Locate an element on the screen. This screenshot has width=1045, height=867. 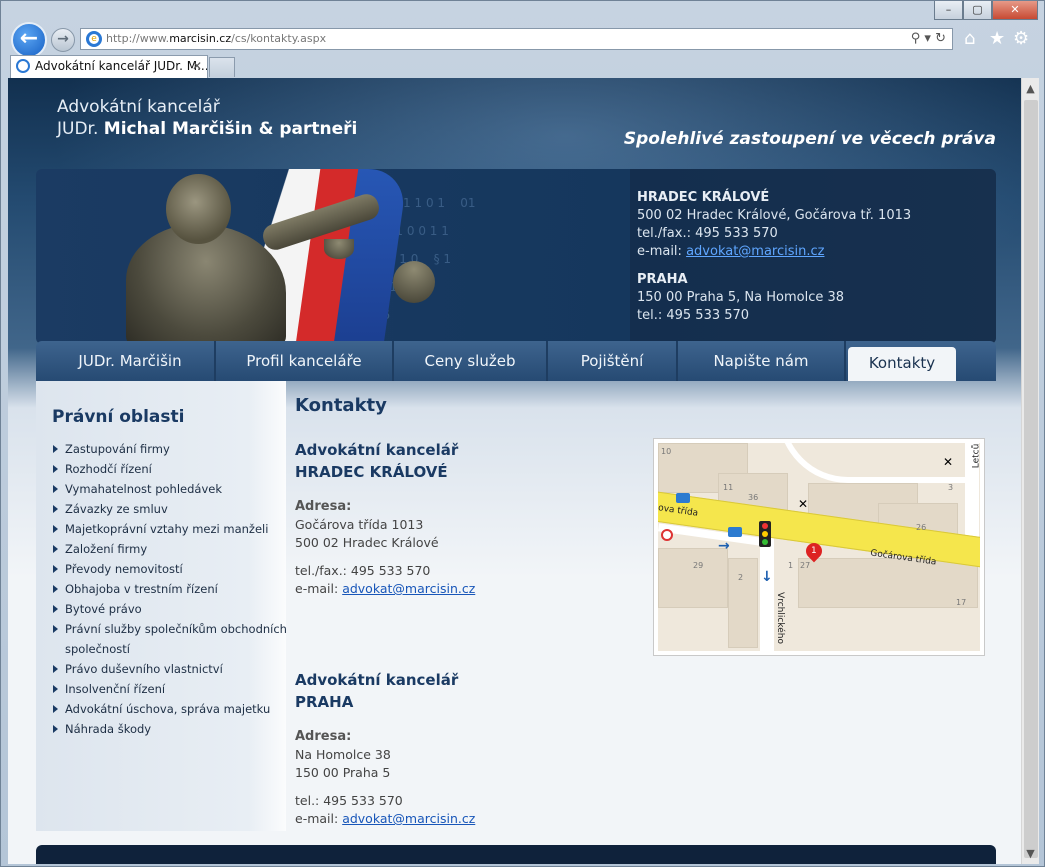
back-button: ← is located at coordinates (29, 40).